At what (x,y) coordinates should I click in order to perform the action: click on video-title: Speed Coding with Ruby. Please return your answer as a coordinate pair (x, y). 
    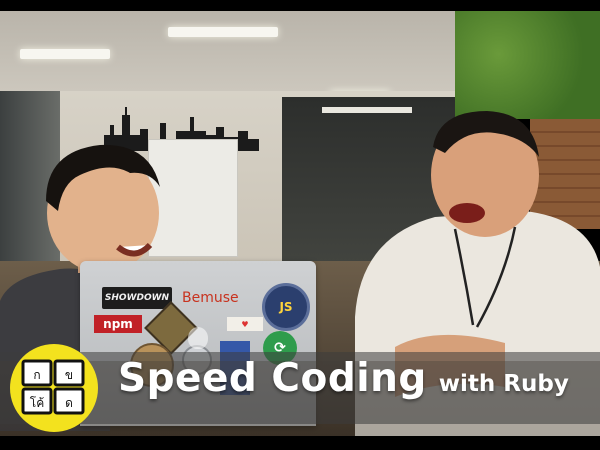
    Looking at the image, I should click on (343, 386).